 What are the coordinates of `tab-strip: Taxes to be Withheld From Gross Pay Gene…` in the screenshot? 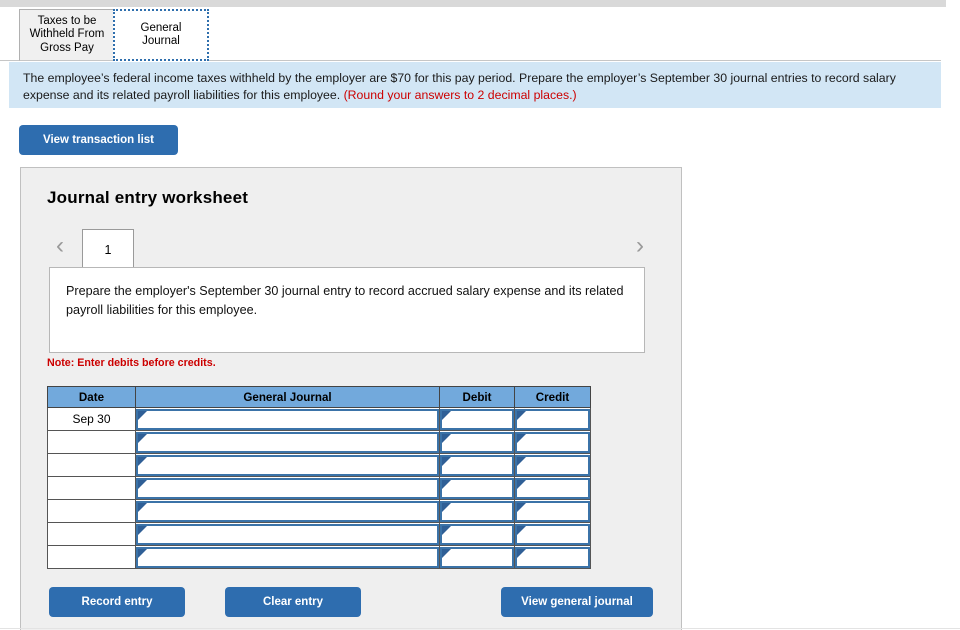 It's located at (470, 35).